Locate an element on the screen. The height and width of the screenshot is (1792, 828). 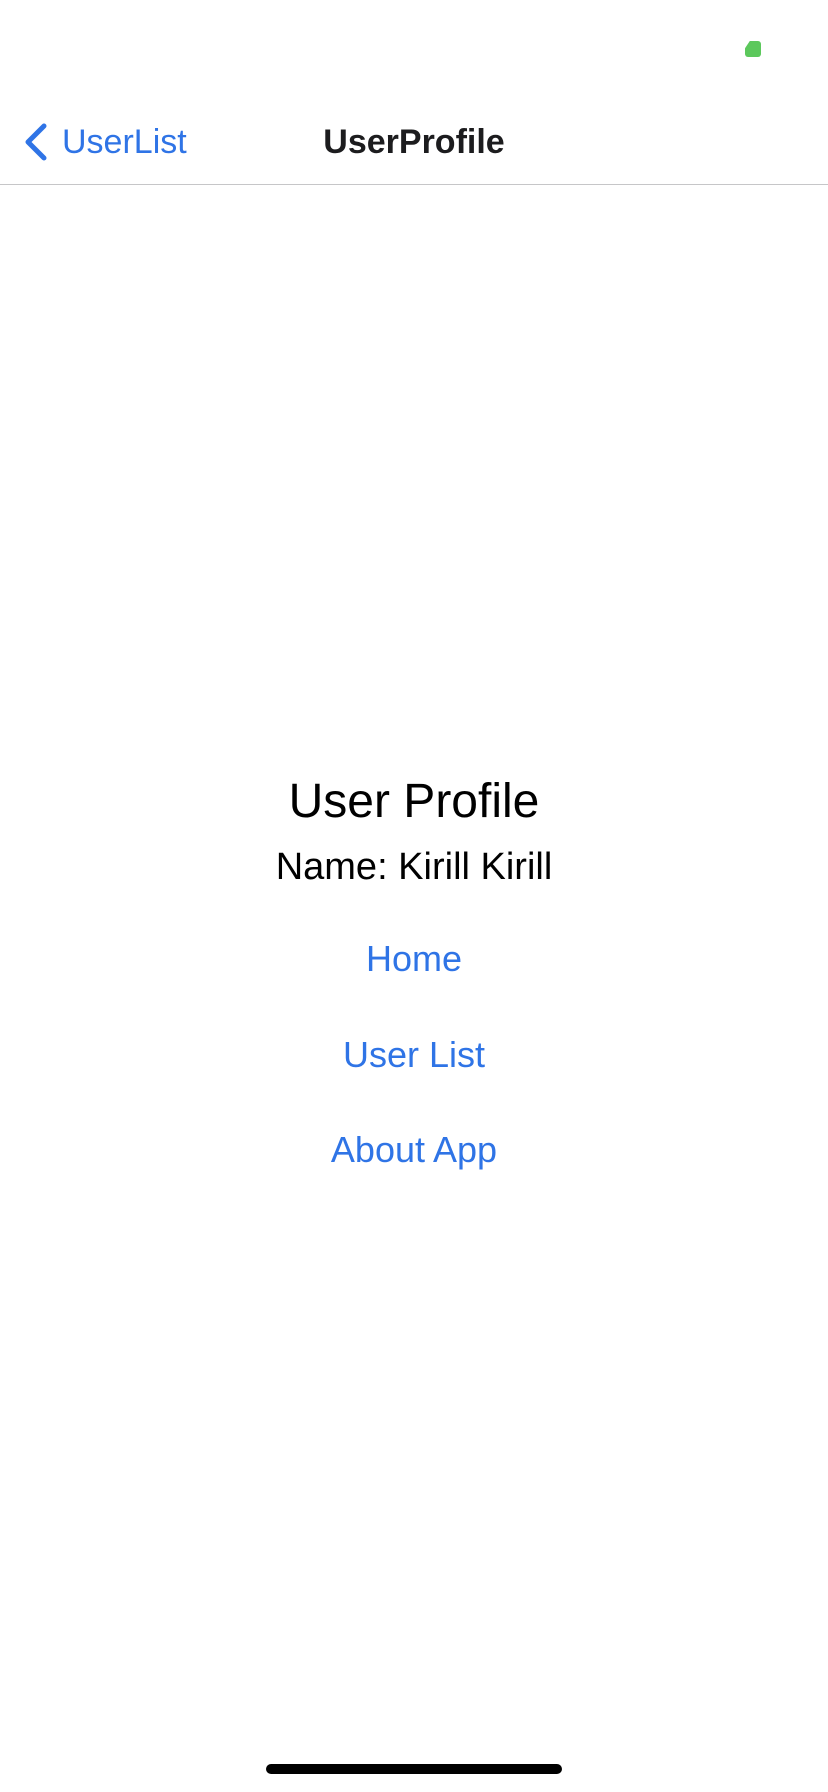
status-bar is located at coordinates (414, 50).